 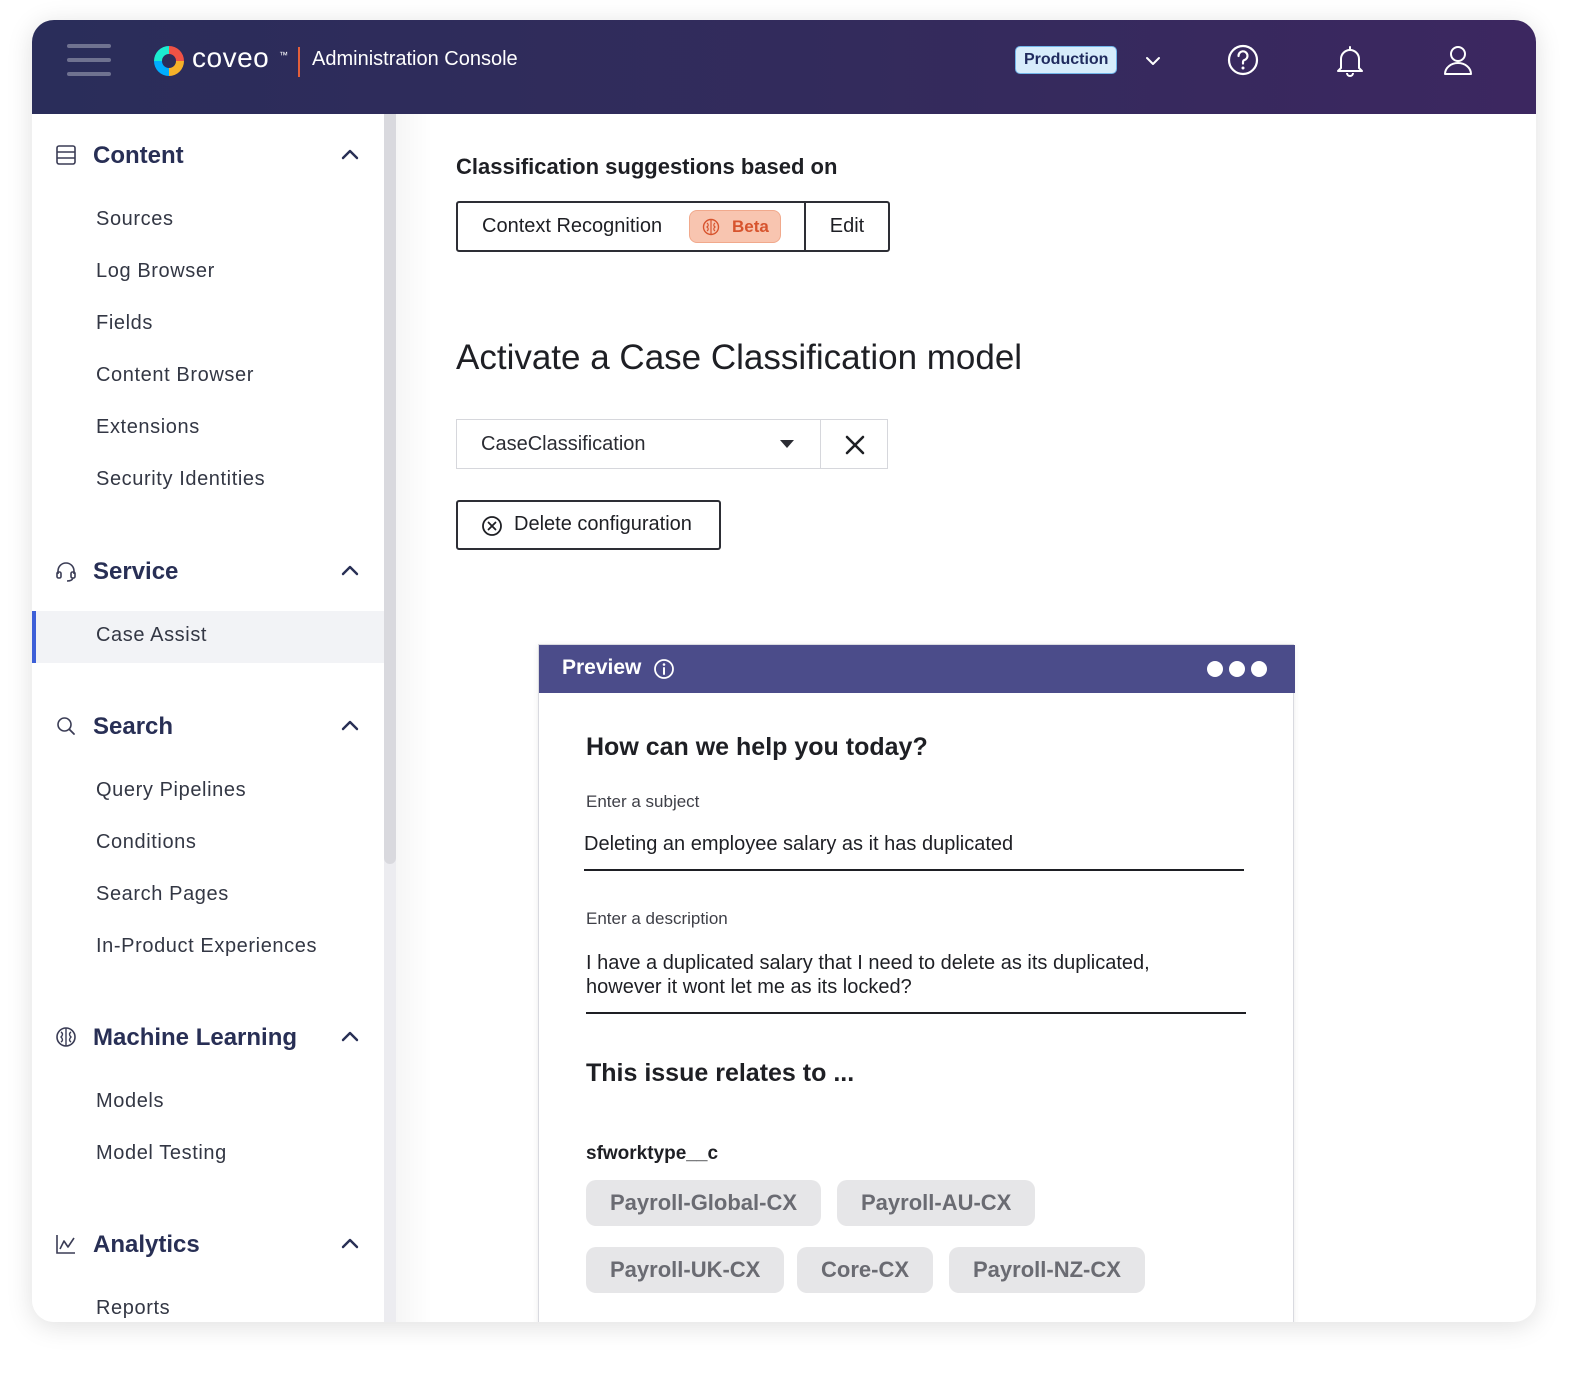 What do you see at coordinates (89, 61) in the screenshot?
I see `hamburger-icon` at bounding box center [89, 61].